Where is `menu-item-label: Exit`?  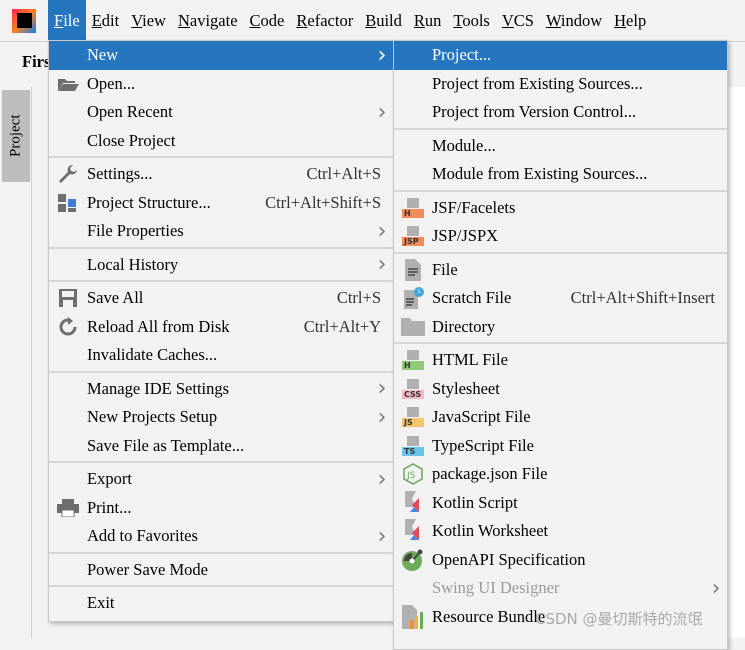 menu-item-label: Exit is located at coordinates (101, 603).